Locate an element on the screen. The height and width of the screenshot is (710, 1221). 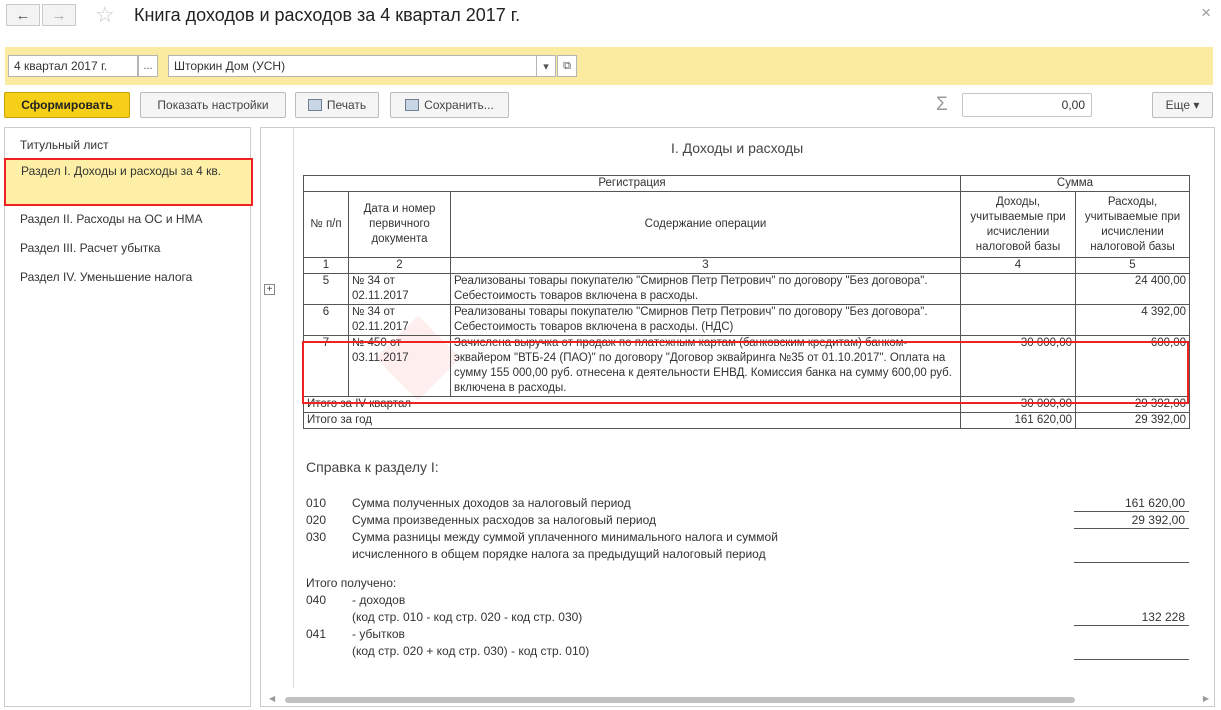
sum-field: 0,00 is located at coordinates (1027, 105).